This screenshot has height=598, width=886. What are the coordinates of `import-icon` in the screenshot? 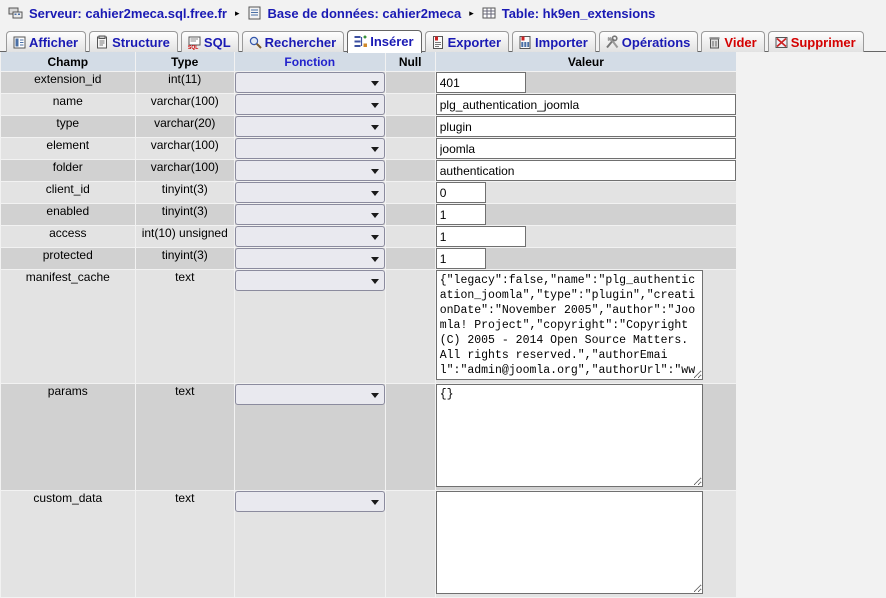 It's located at (525, 42).